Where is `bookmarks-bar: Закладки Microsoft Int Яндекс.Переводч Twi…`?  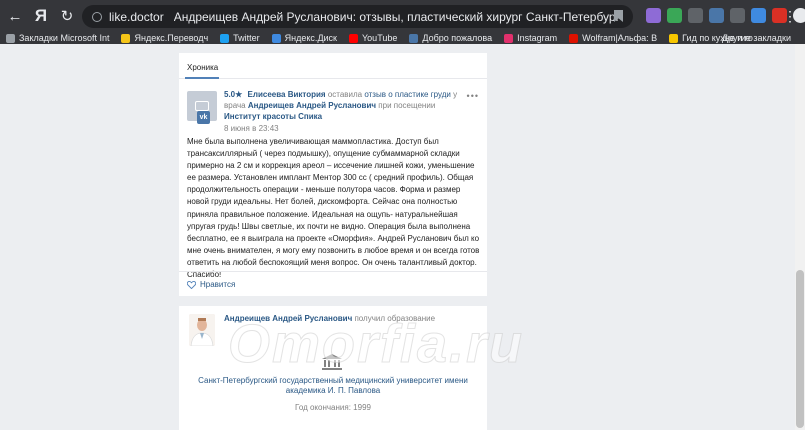
bookmarks-bar: Закладки Microsoft Int Яндекс.Переводч Twi… is located at coordinates (402, 38).